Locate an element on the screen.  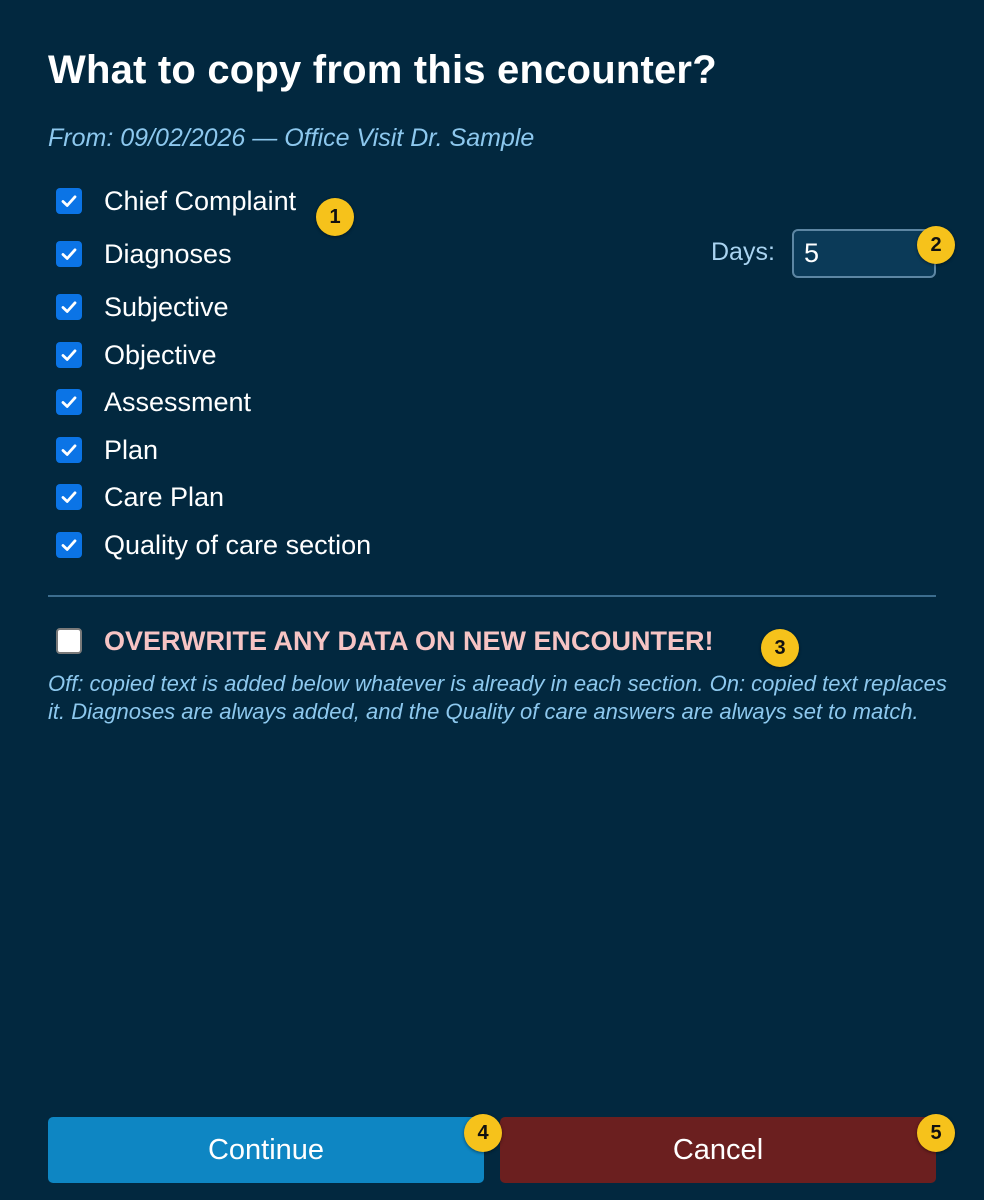
section-row-assessment: Assessment is located at coordinates (153, 402).